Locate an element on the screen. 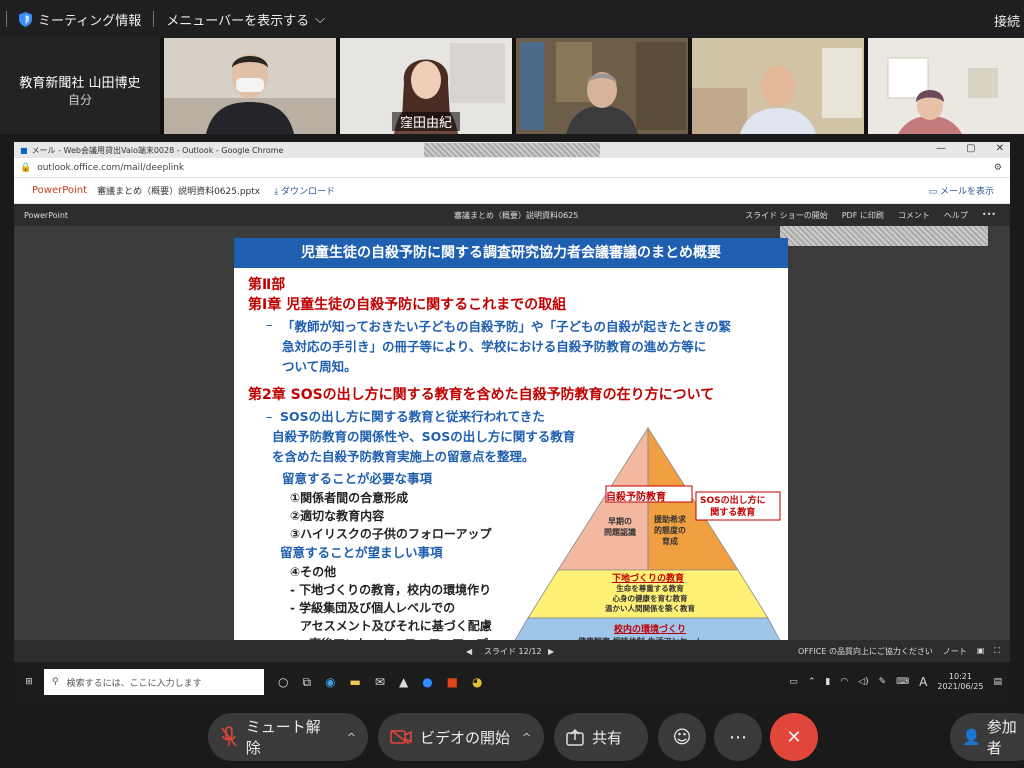 The width and height of the screenshot is (1024, 768). desirable-item: - 学級集団及び個人レベルでの is located at coordinates (373, 608).